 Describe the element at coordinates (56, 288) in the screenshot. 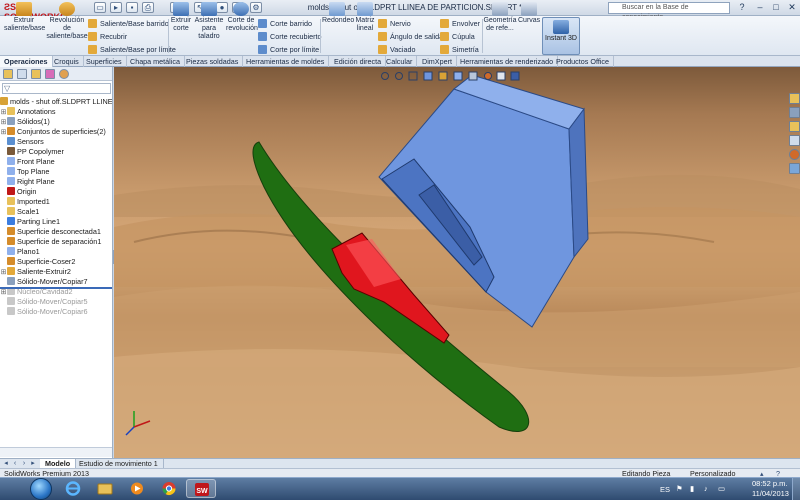

I see `rollback-bar` at that location.